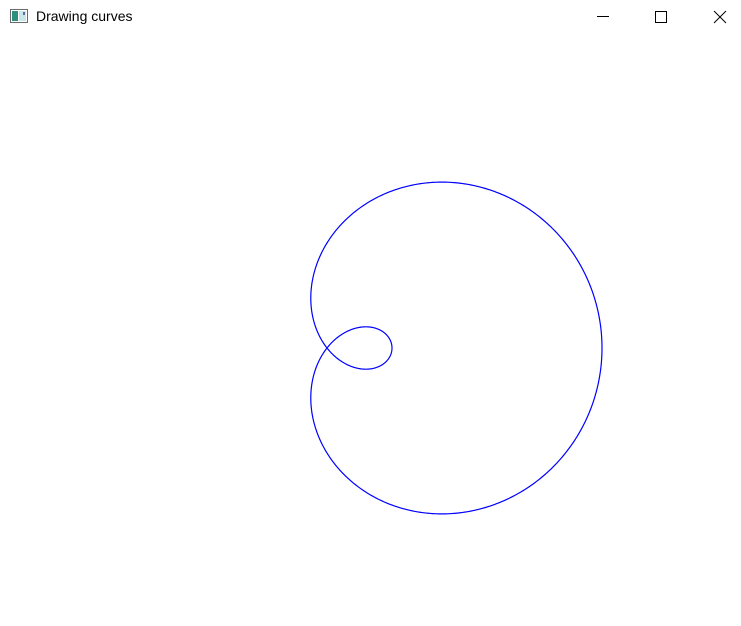 The width and height of the screenshot is (741, 626). I want to click on minimize-button, so click(603, 16).